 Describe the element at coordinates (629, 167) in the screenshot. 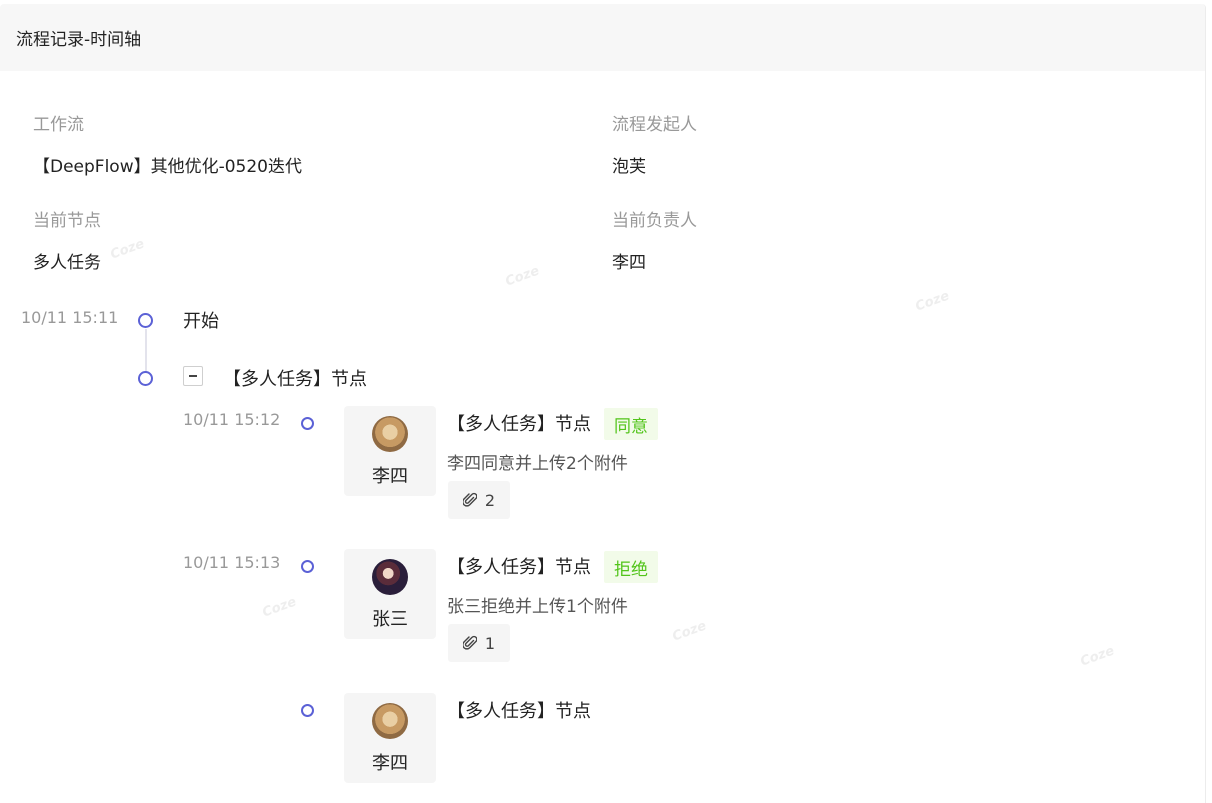

I see `initiator-value: 泡芙` at that location.